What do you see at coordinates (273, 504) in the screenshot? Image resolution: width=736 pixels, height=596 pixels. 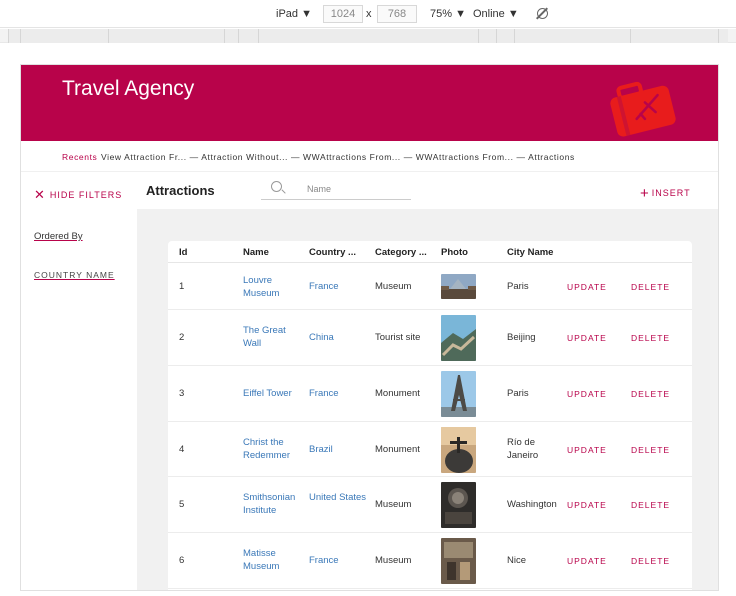 I see `cell-name-link: Smithsonian Institute` at bounding box center [273, 504].